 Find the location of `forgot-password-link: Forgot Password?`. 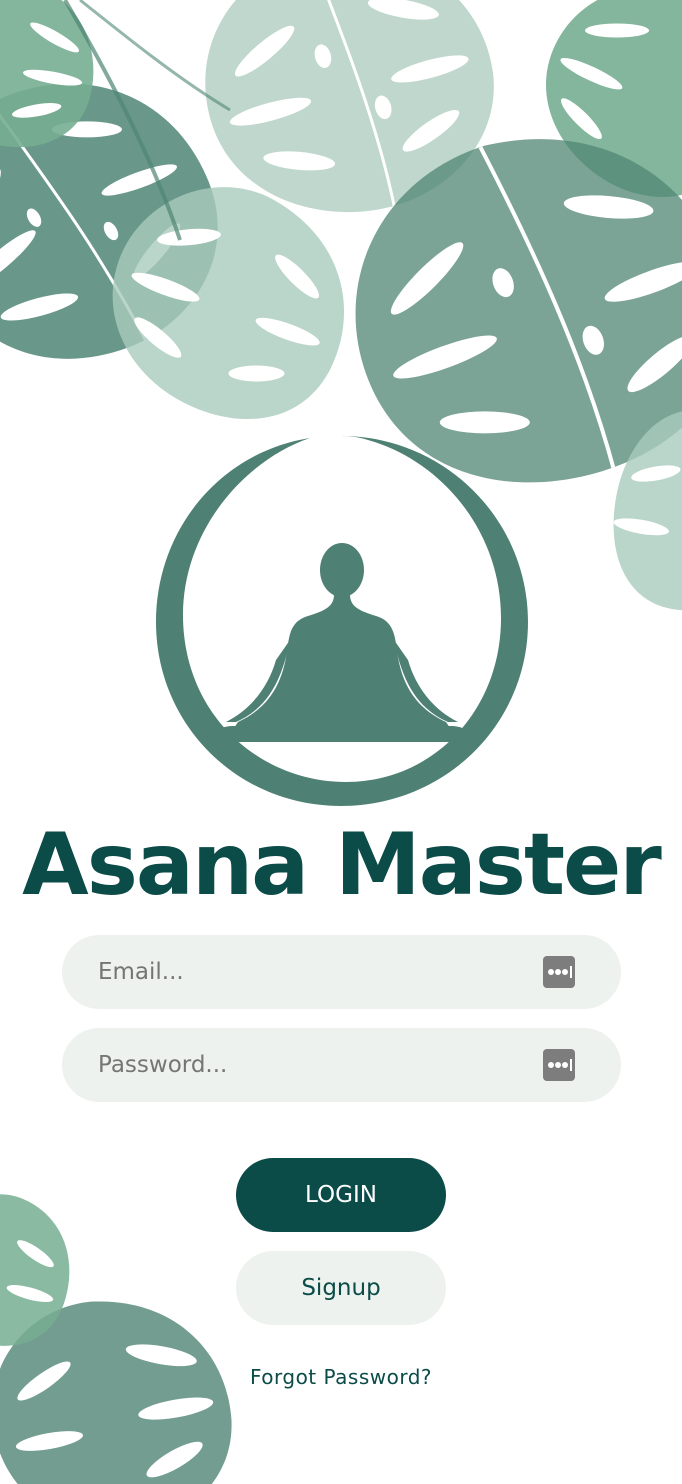

forgot-password-link: Forgot Password? is located at coordinates (341, 1377).